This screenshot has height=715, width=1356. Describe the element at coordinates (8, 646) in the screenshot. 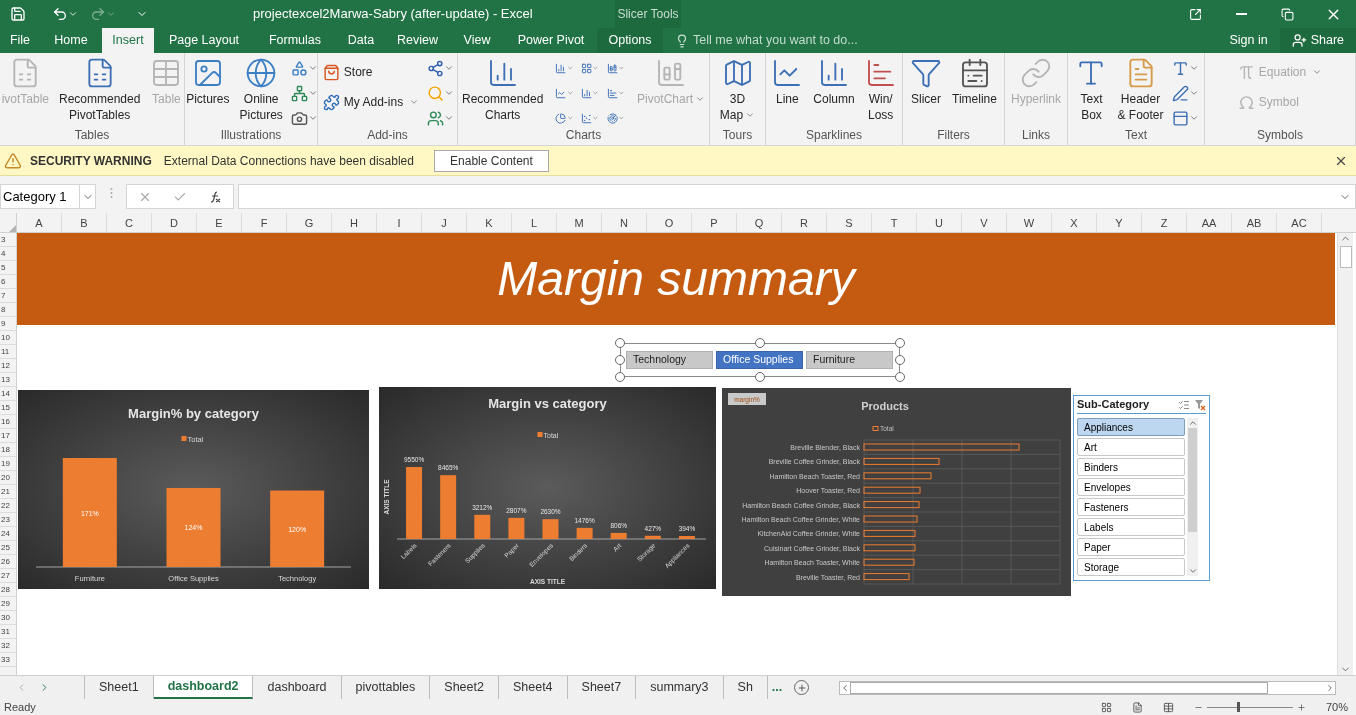

I see `row-header: 32` at that location.